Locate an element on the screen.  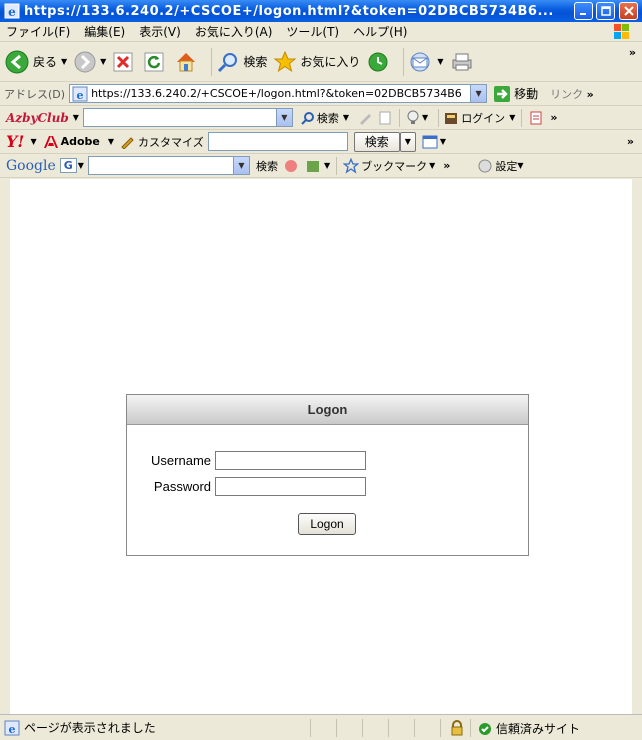
azby-search-button: 検索 ▼ is located at coordinates (325, 118).